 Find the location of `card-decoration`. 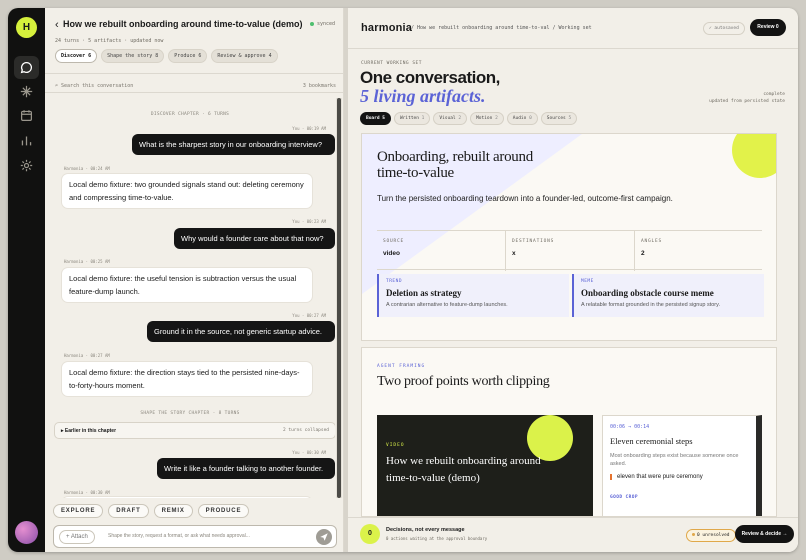

card-decoration is located at coordinates (754, 156).